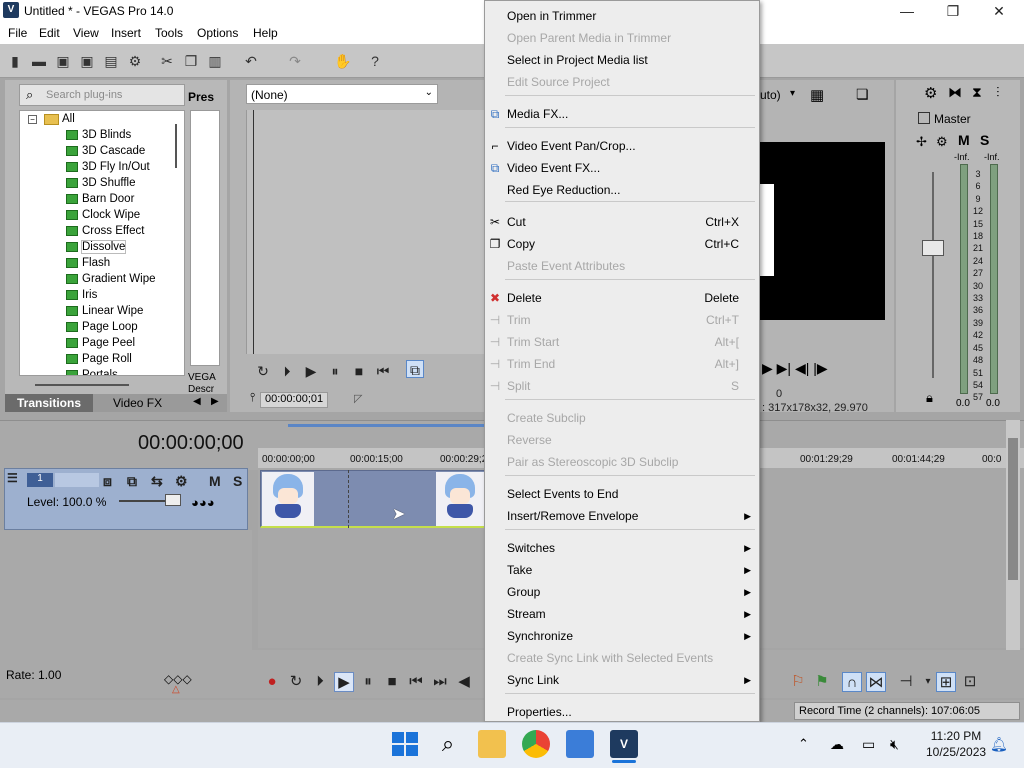 This screenshot has width=1024, height=768. Describe the element at coordinates (63, 61) in the screenshot. I see `save-icon: ▣` at that location.